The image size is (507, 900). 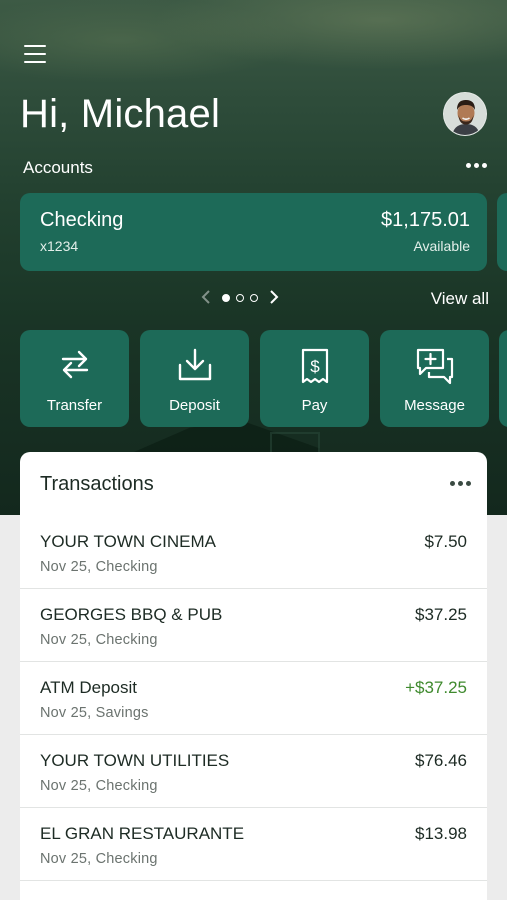 I want to click on transfer-label: Transfer, so click(x=74, y=405).